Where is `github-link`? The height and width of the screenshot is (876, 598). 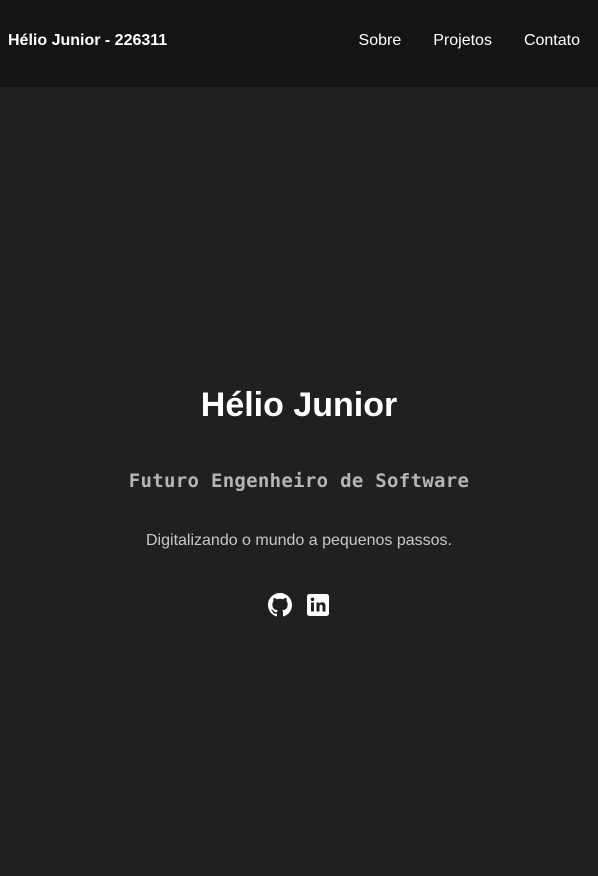 github-link is located at coordinates (280, 605).